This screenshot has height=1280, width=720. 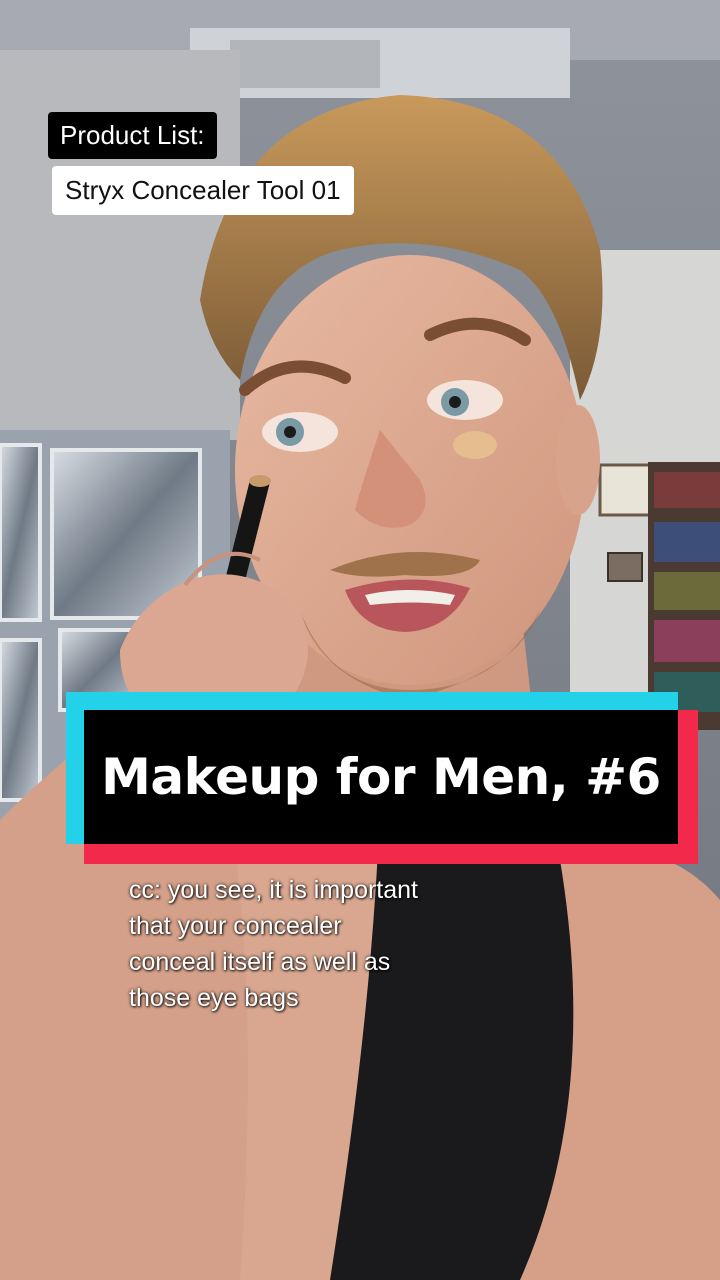 I want to click on caption-line: conceal itself as well as, so click(x=260, y=962).